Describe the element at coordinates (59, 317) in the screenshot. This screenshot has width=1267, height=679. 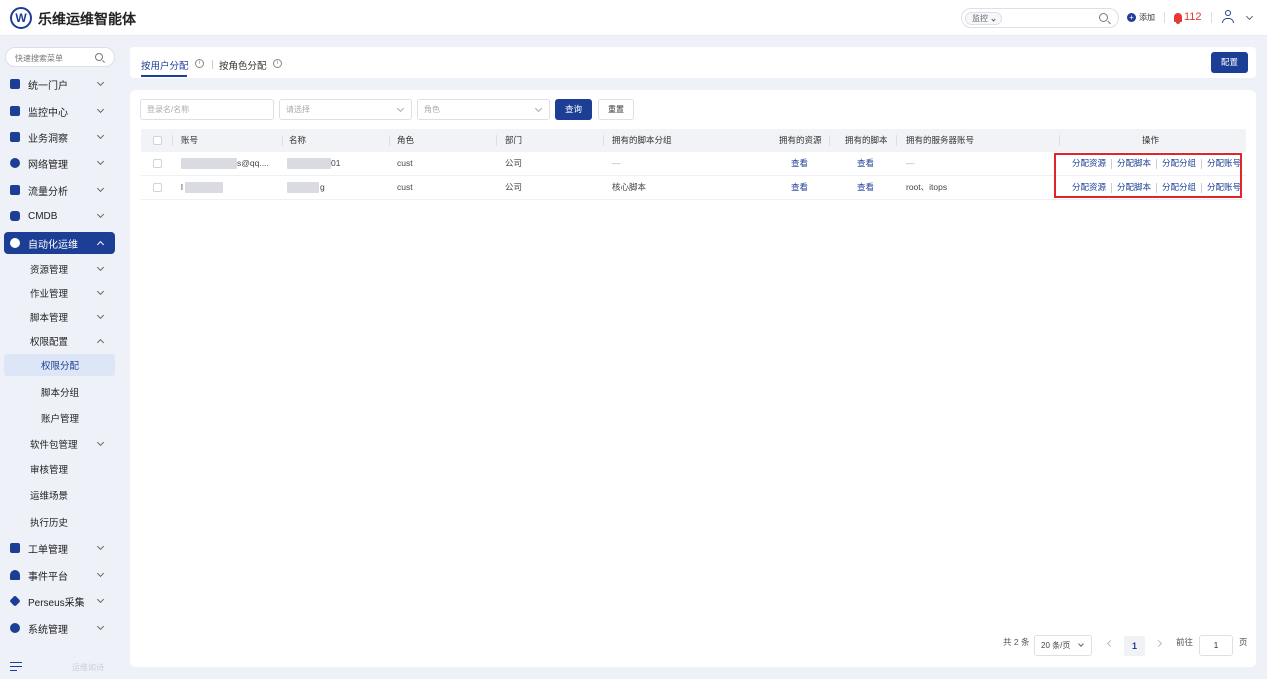
I see `sidebar-sub-scripts: 脚本管理` at that location.